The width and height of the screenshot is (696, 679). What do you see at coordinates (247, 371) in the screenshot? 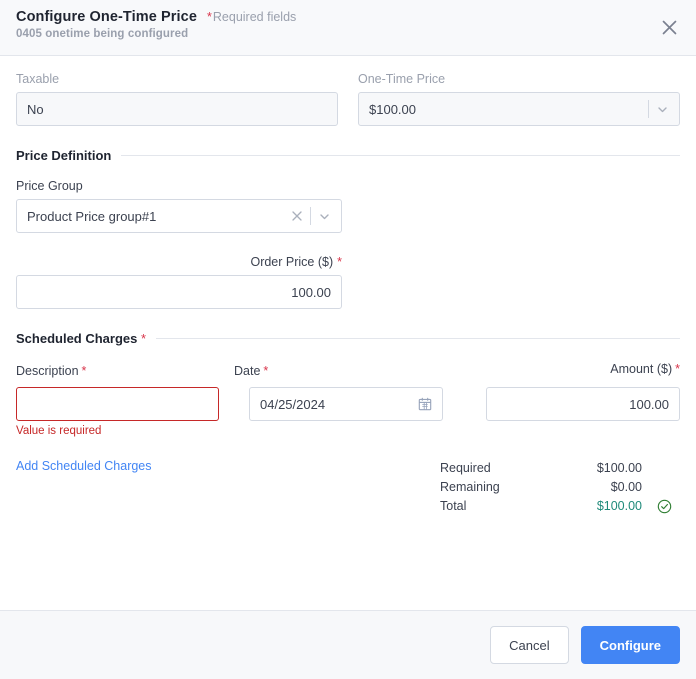
I see `date-label-text: Date` at bounding box center [247, 371].